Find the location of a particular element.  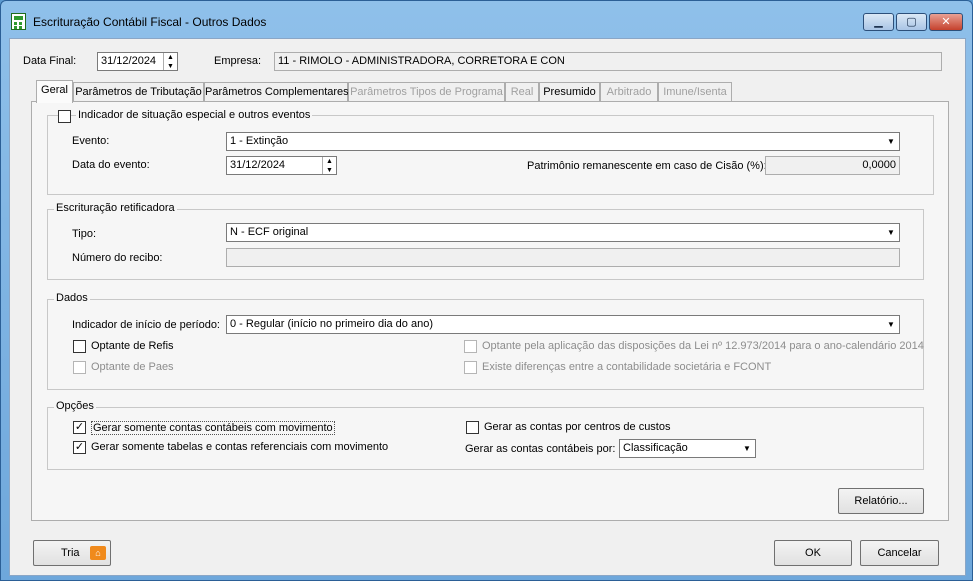

tria-label: Tria is located at coordinates (70, 553).